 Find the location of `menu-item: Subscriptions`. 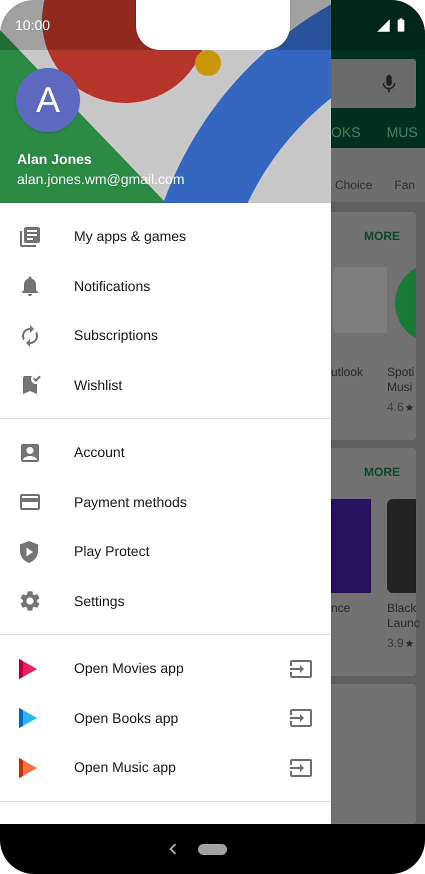

menu-item: Subscriptions is located at coordinates (165, 335).